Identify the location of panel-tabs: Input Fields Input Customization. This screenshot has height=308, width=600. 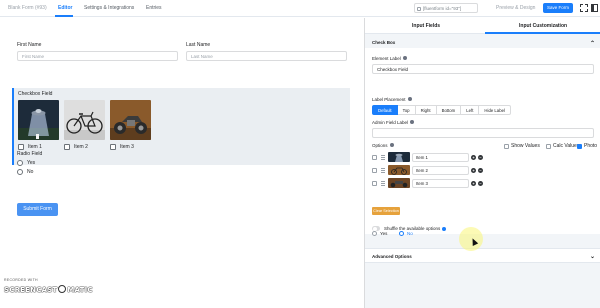
(482, 26).